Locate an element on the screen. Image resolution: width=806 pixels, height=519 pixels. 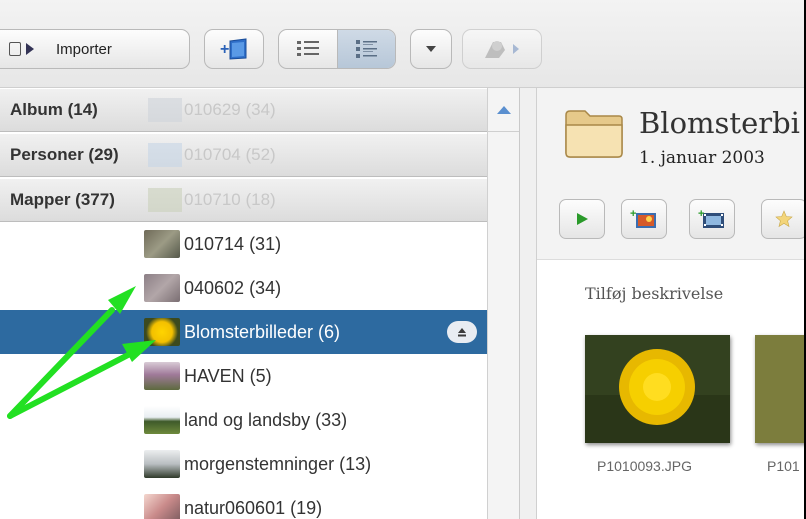
play-arrow-icon is located at coordinates (30, 49).